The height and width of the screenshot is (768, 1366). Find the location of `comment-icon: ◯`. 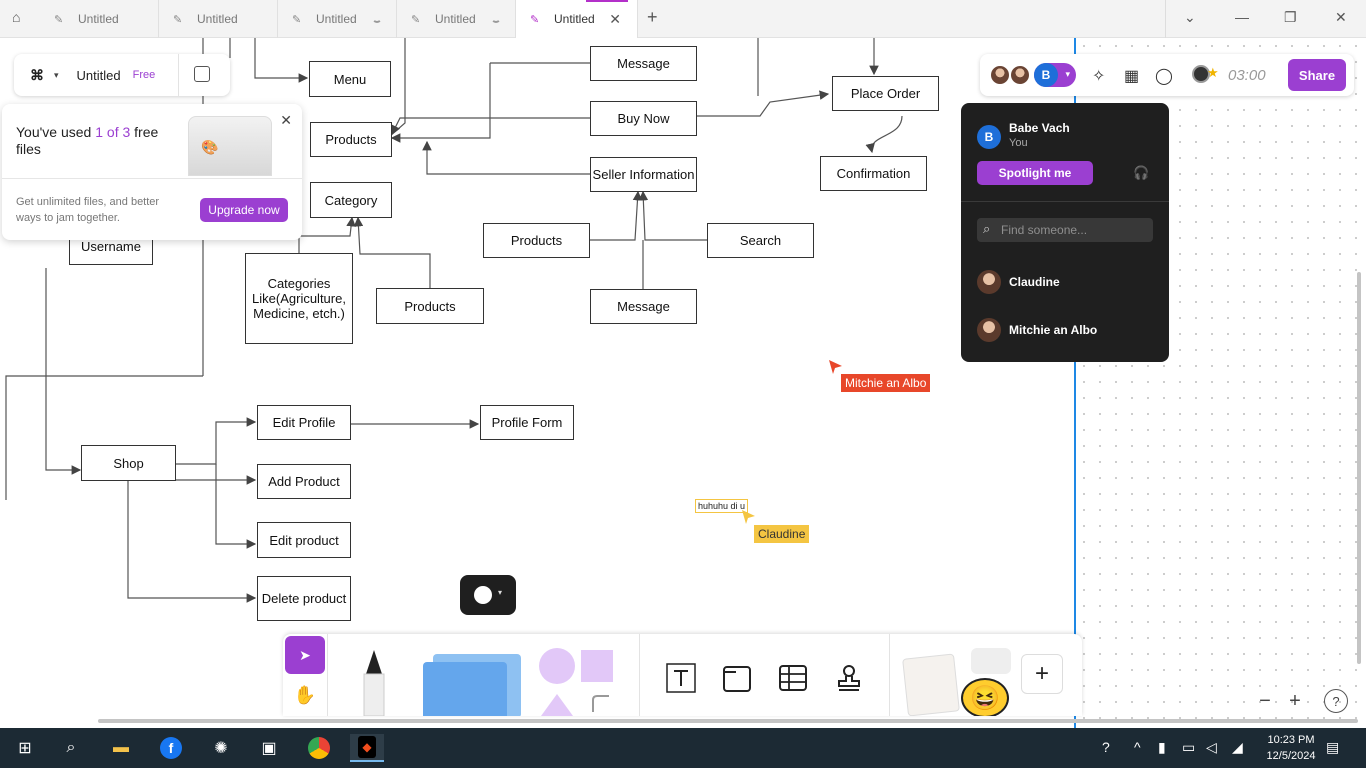

comment-icon: ◯ is located at coordinates (1164, 76).